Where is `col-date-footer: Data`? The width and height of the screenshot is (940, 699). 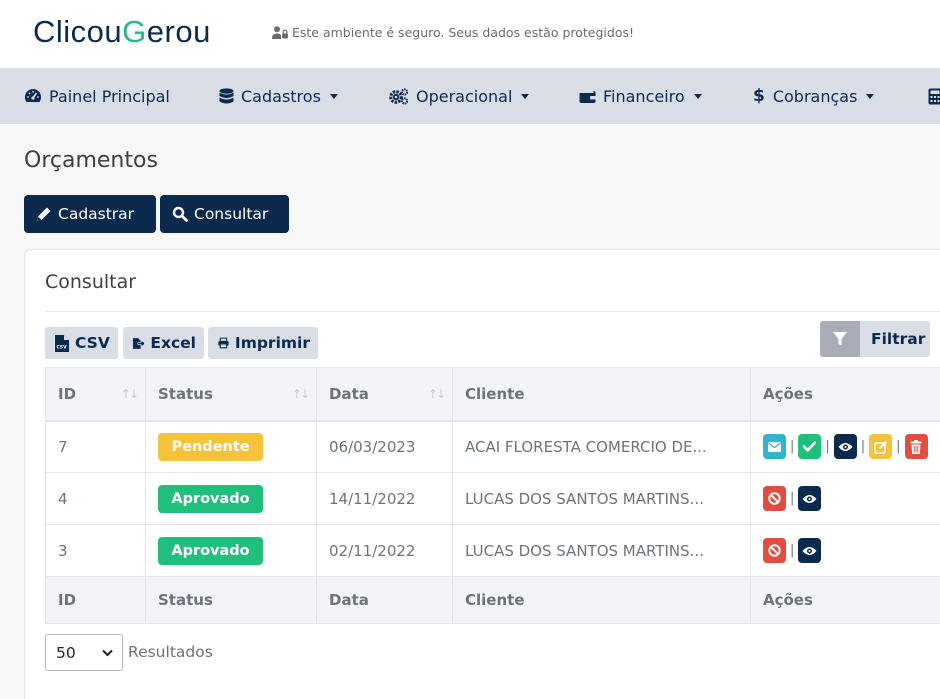 col-date-footer: Data is located at coordinates (384, 600).